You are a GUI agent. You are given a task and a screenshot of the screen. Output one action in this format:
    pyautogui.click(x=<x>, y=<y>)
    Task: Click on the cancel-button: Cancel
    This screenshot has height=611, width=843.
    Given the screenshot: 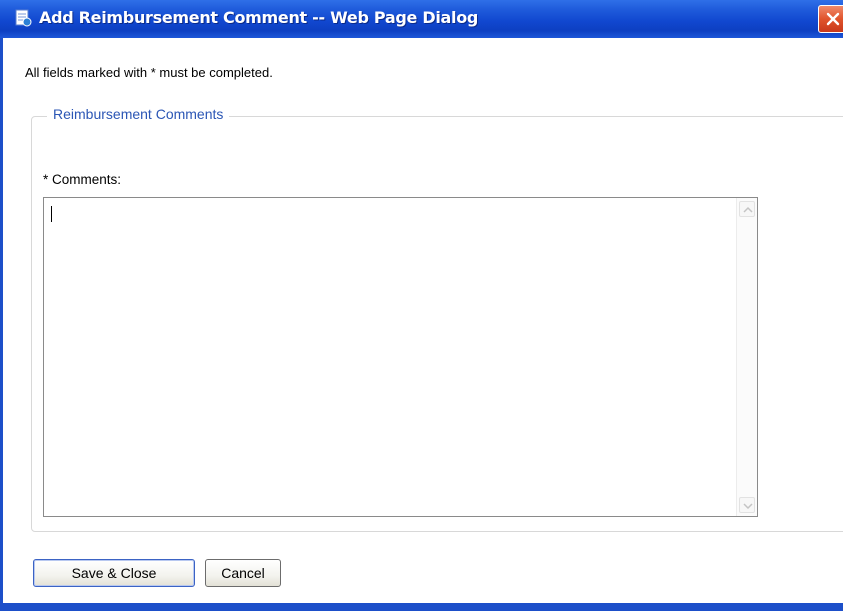 What is the action you would take?
    pyautogui.click(x=243, y=573)
    